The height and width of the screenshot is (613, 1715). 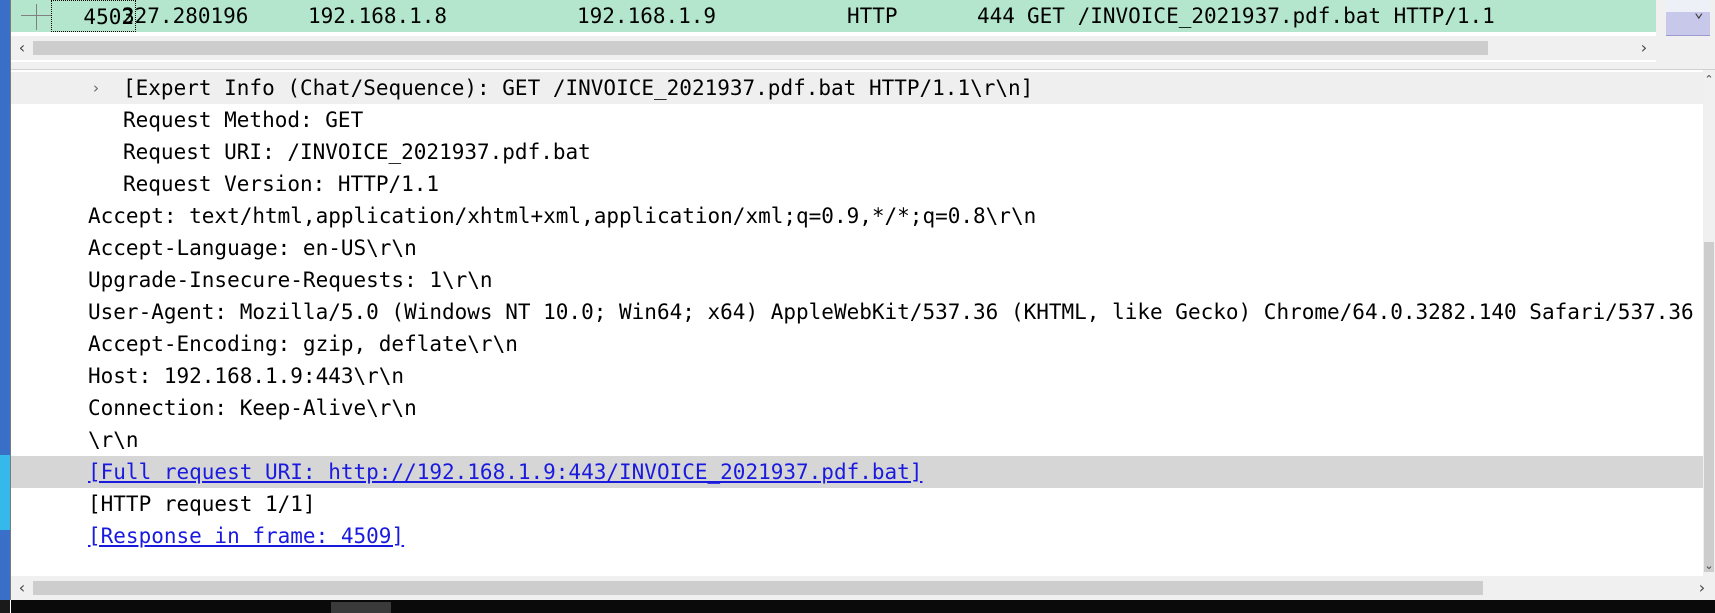 What do you see at coordinates (857, 536) in the screenshot?
I see `detail-response-in-frame: [Response in frame: 4509]` at bounding box center [857, 536].